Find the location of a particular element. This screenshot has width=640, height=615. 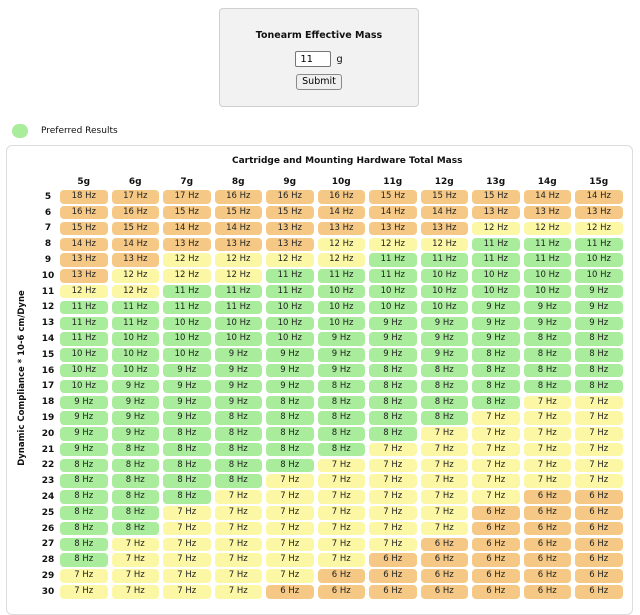

row-header: 17 is located at coordinates (48, 386).